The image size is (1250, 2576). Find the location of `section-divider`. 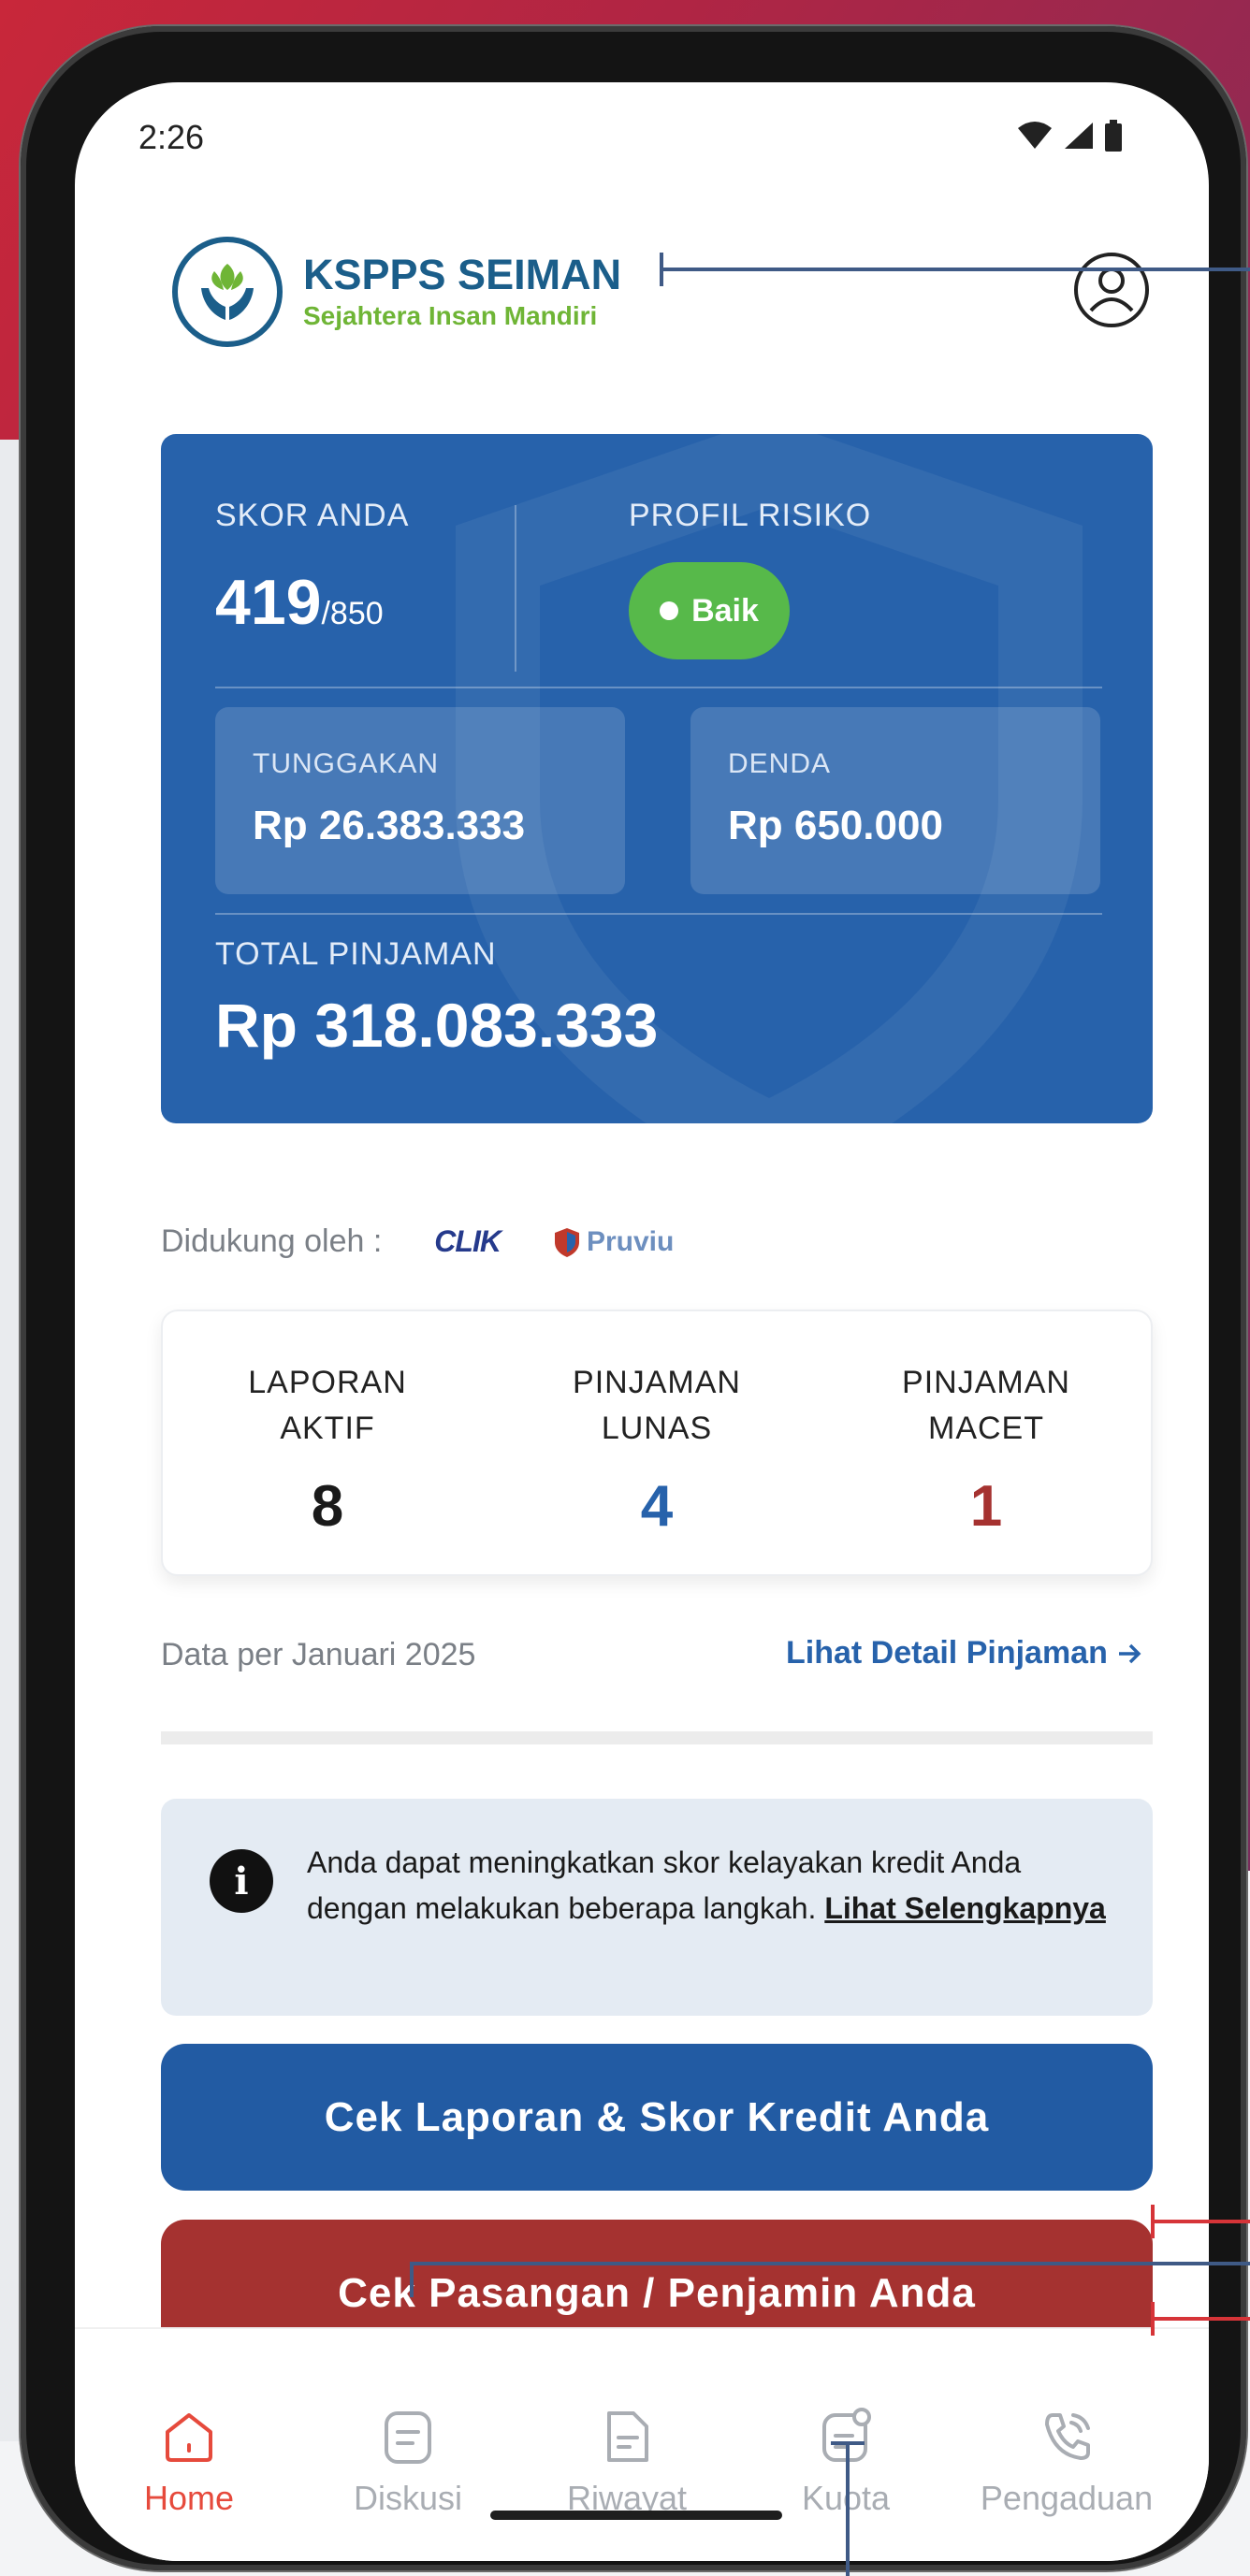

section-divider is located at coordinates (657, 1737).